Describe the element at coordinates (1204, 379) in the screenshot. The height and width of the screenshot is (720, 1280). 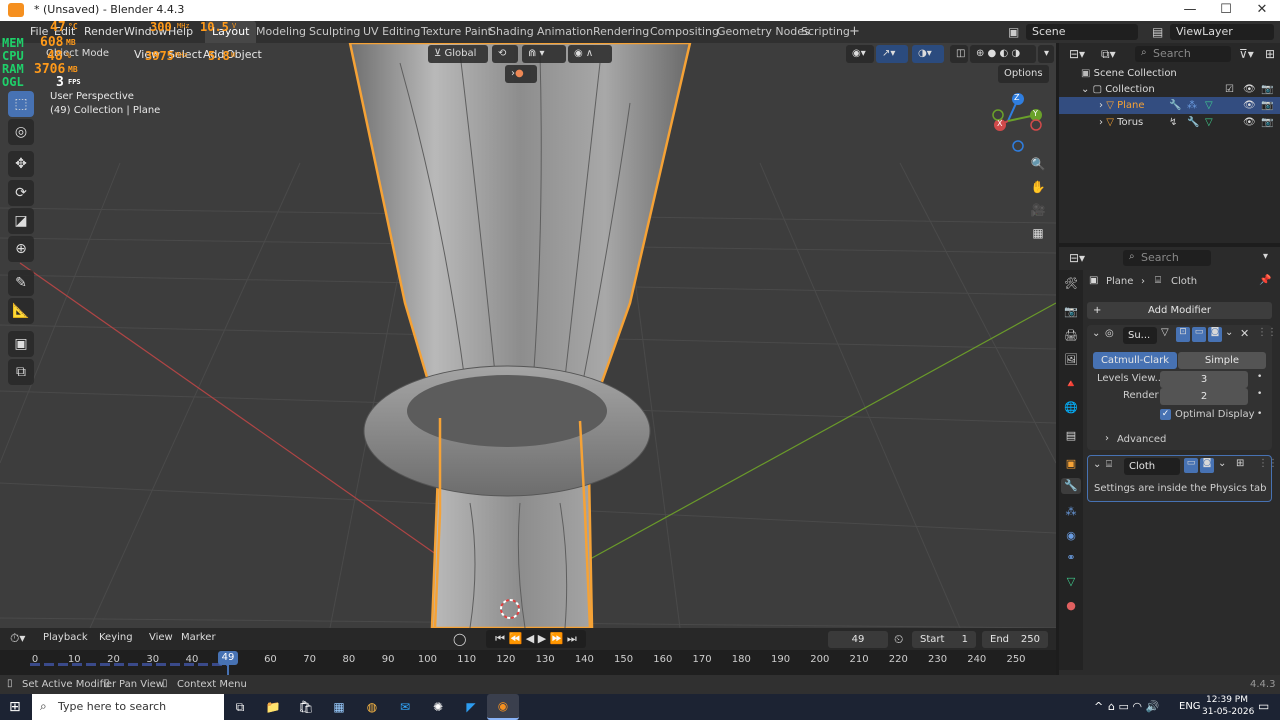
I see `levels-viewport-field: 3` at that location.